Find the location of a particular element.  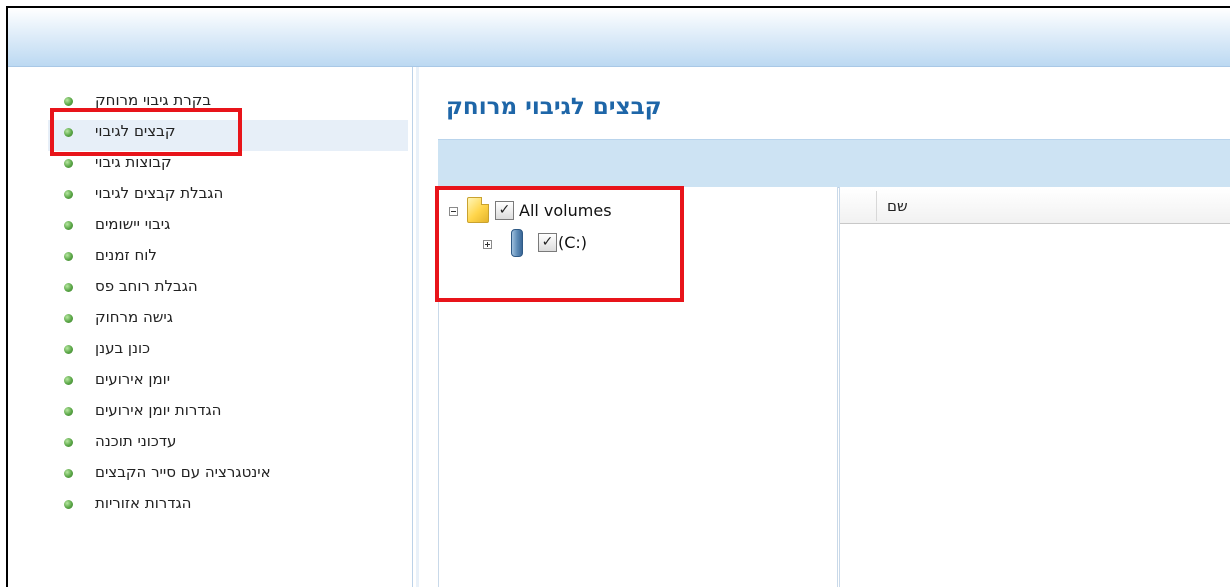

sidebar-item-label: לוח זמנים is located at coordinates (126, 255).